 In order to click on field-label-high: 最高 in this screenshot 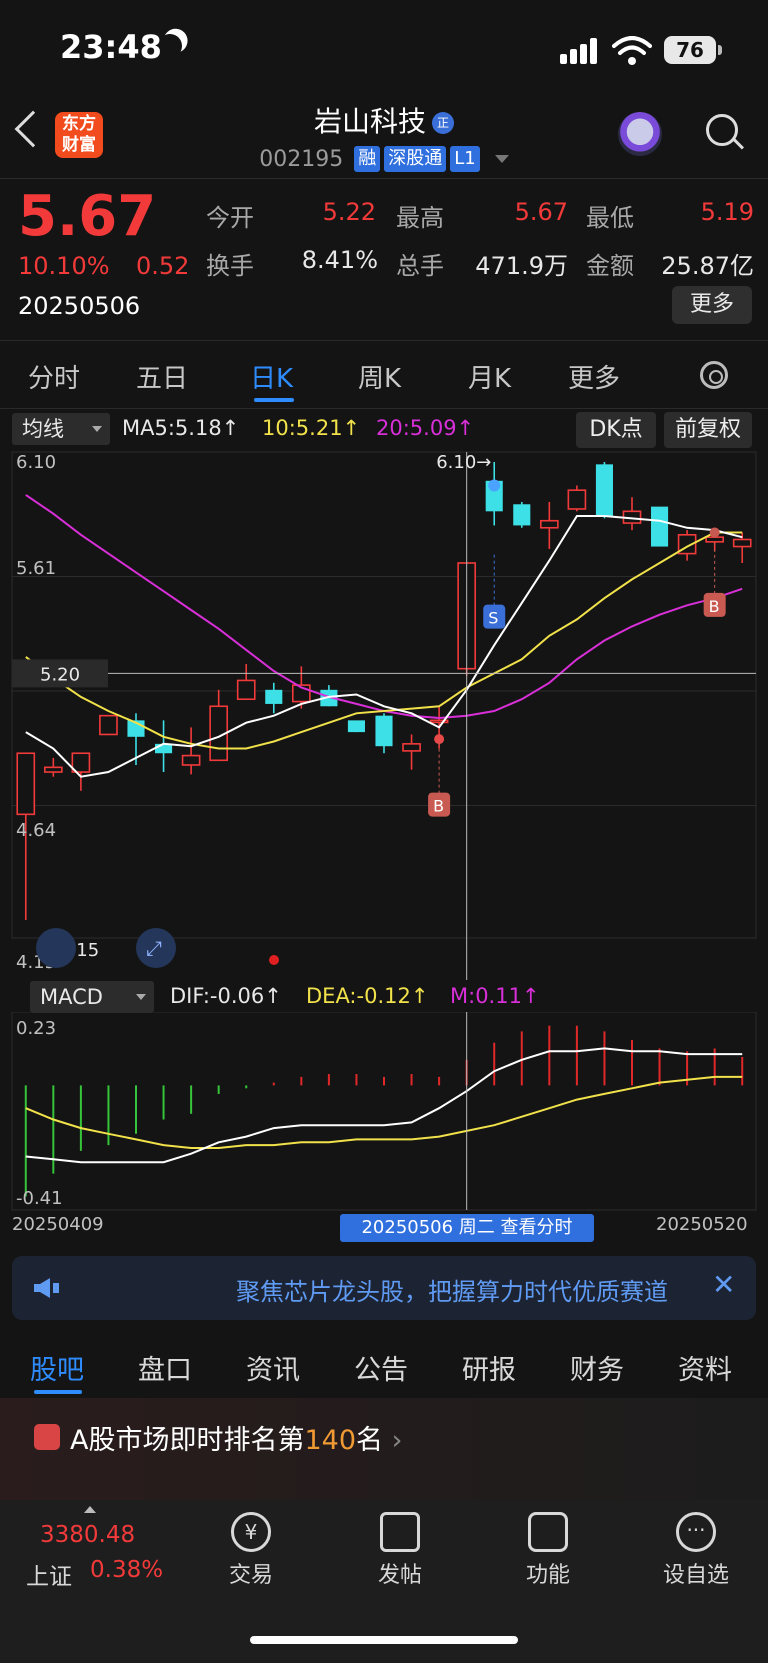, I will do `click(420, 218)`.